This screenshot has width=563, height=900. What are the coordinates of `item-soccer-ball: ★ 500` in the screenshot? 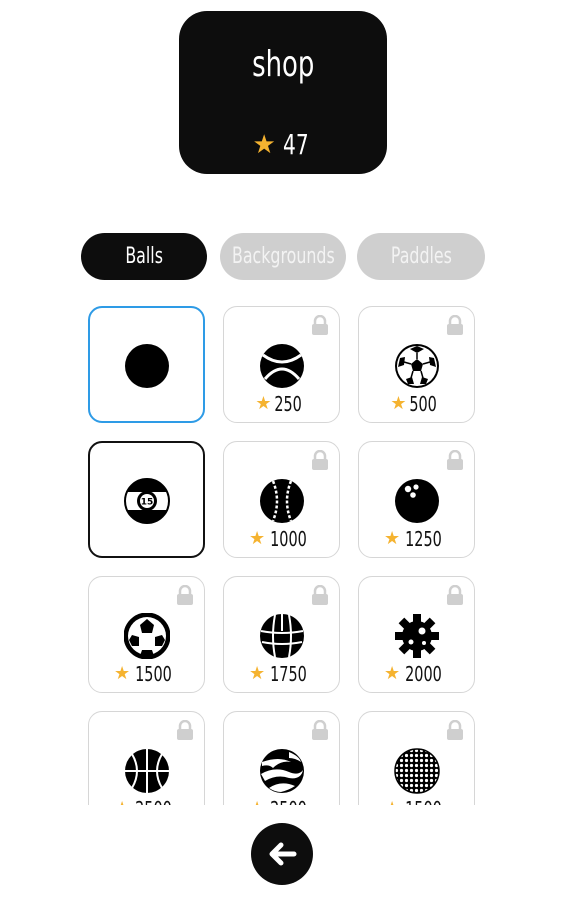 It's located at (416, 364).